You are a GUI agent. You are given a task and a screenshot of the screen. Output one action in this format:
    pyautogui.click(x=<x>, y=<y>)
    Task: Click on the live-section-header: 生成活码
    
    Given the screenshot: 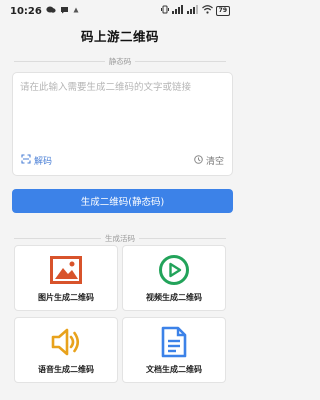 What is the action you would take?
    pyautogui.click(x=120, y=238)
    